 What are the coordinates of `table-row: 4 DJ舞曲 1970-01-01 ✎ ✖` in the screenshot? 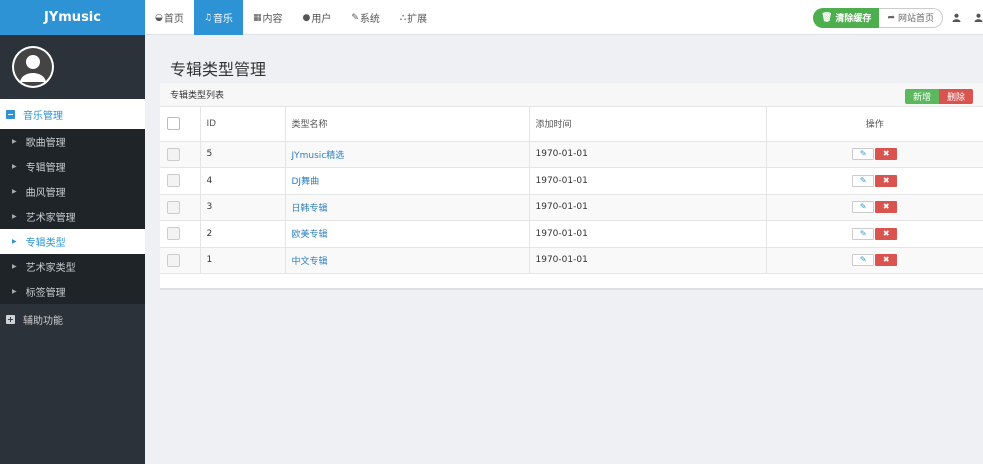 It's located at (571, 181).